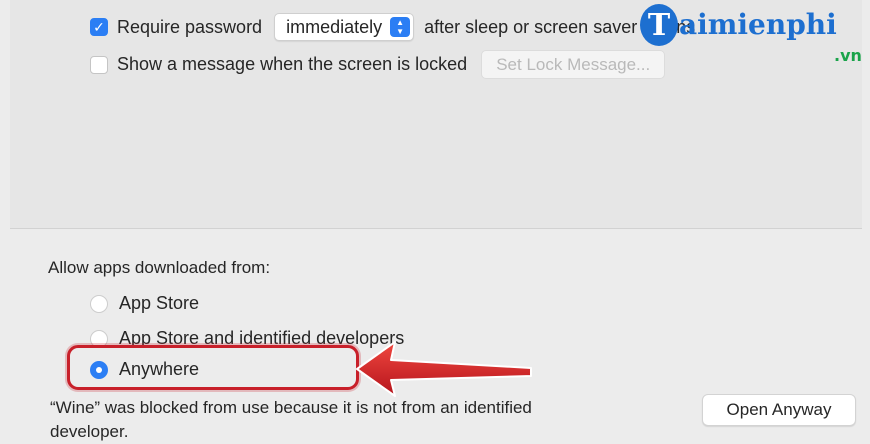 The width and height of the screenshot is (870, 444). Describe the element at coordinates (848, 55) in the screenshot. I see `watermark-suffix: .vn` at that location.